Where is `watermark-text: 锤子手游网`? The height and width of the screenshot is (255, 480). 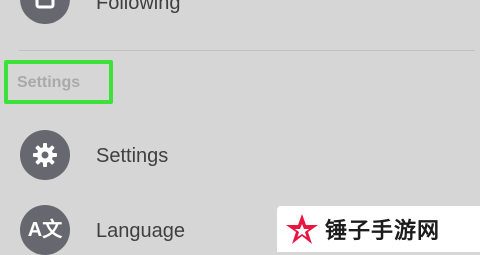
watermark-text: 锤子手游网 is located at coordinates (383, 230).